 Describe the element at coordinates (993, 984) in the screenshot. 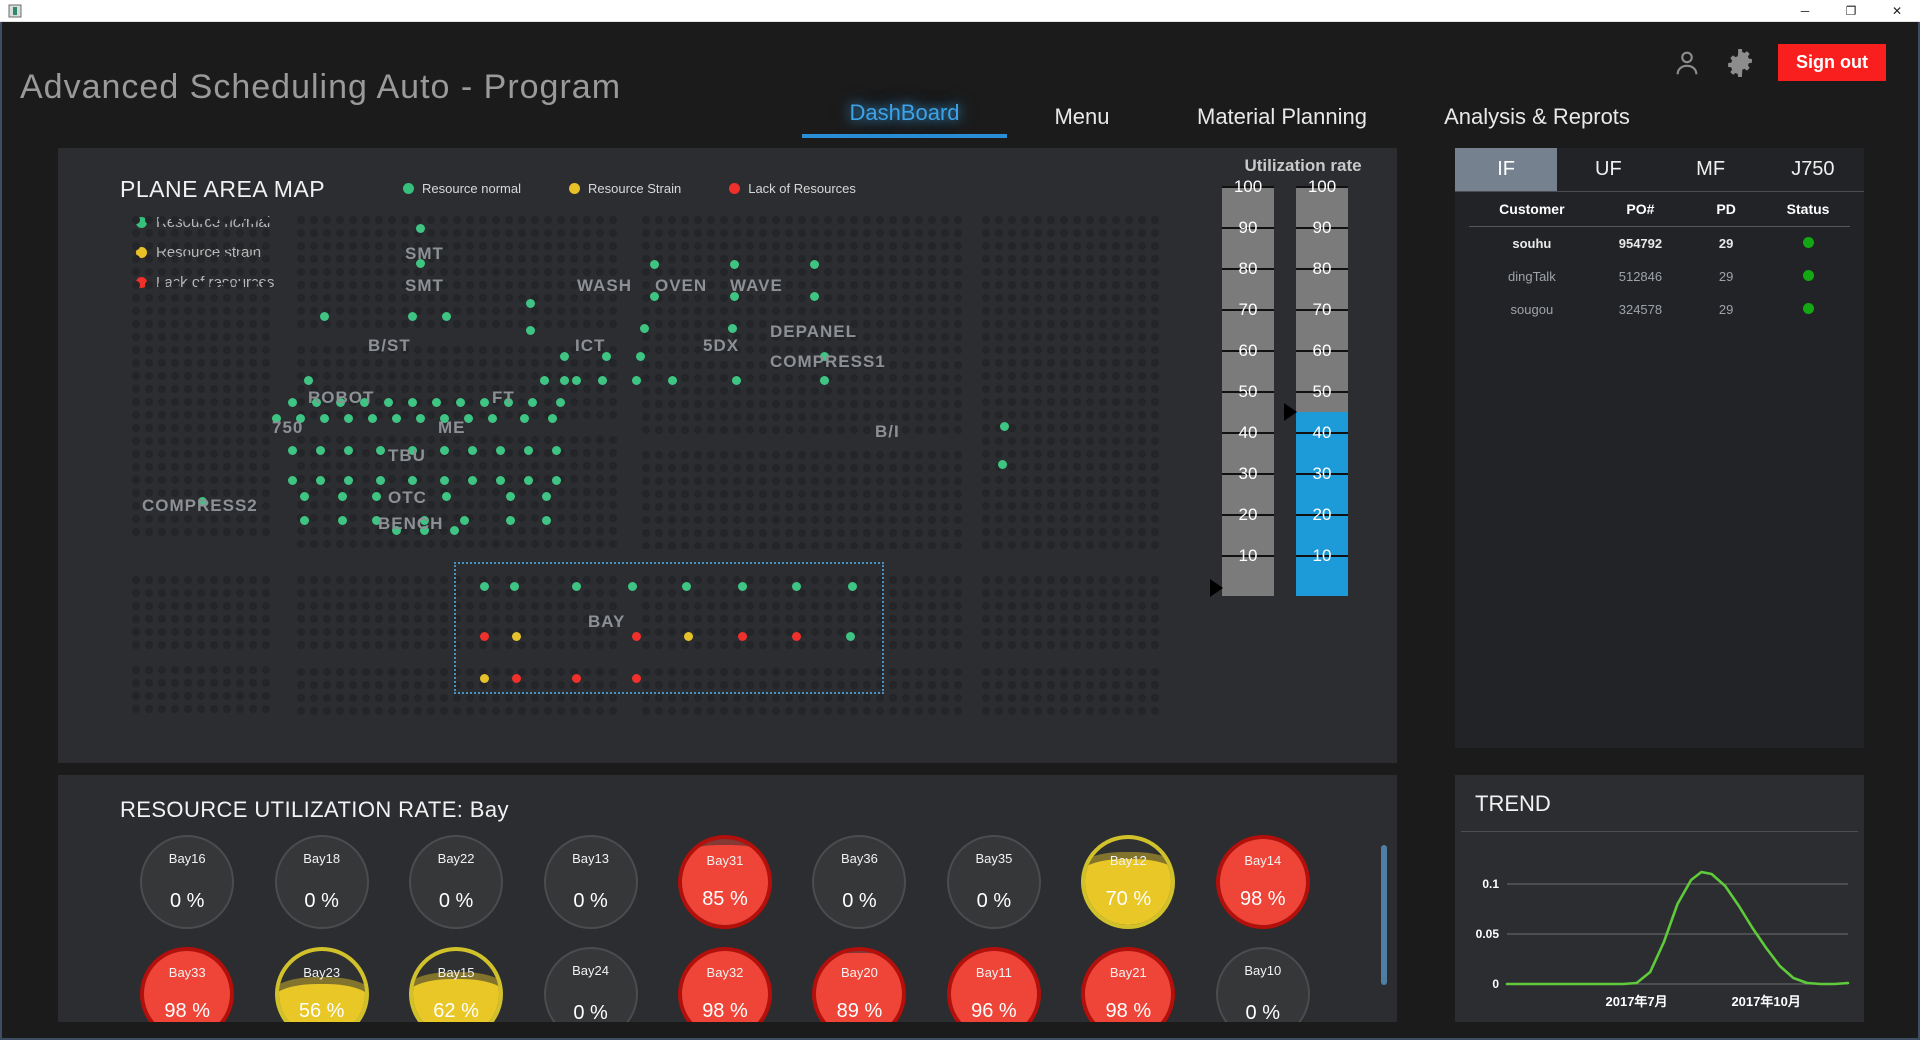

I see `resource-gauge: Bay11 96 %` at that location.